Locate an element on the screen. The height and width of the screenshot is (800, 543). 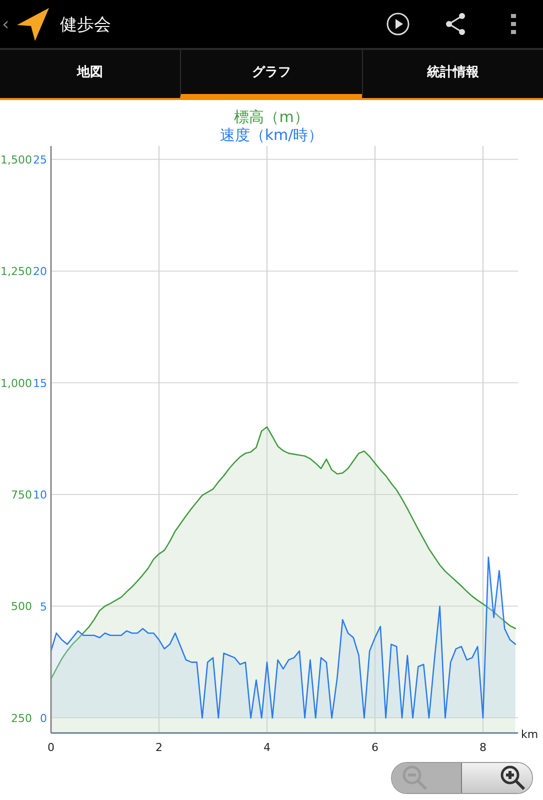
elevation-tick-label: 1,500 is located at coordinates (16, 159).